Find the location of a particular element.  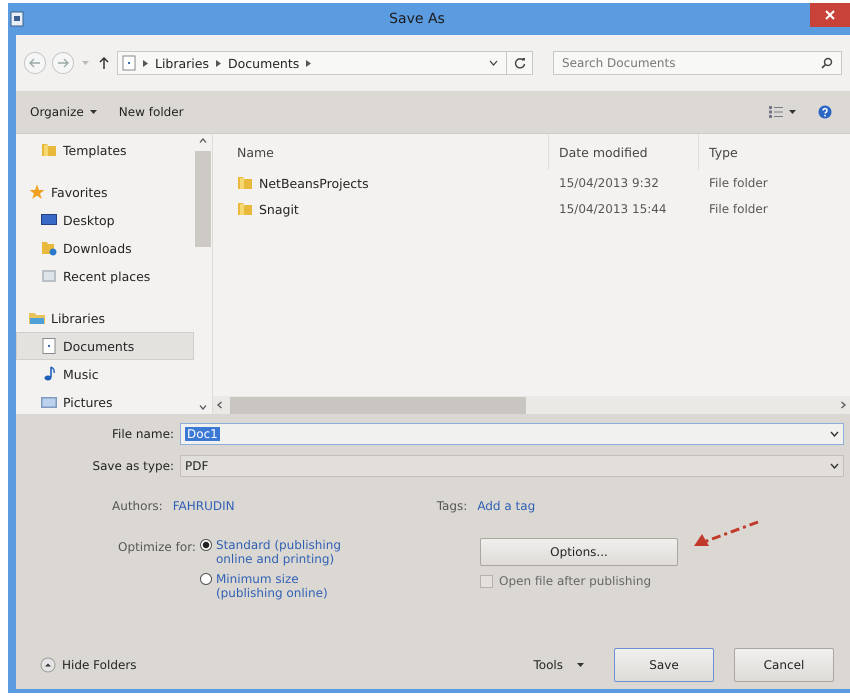

forward-button is located at coordinates (63, 63).